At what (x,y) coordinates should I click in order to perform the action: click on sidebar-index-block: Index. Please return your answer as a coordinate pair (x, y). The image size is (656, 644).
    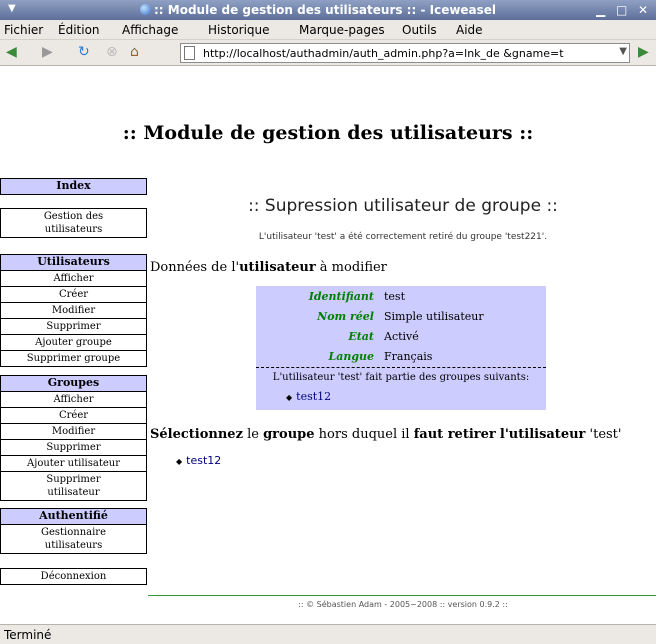
    Looking at the image, I should click on (73, 186).